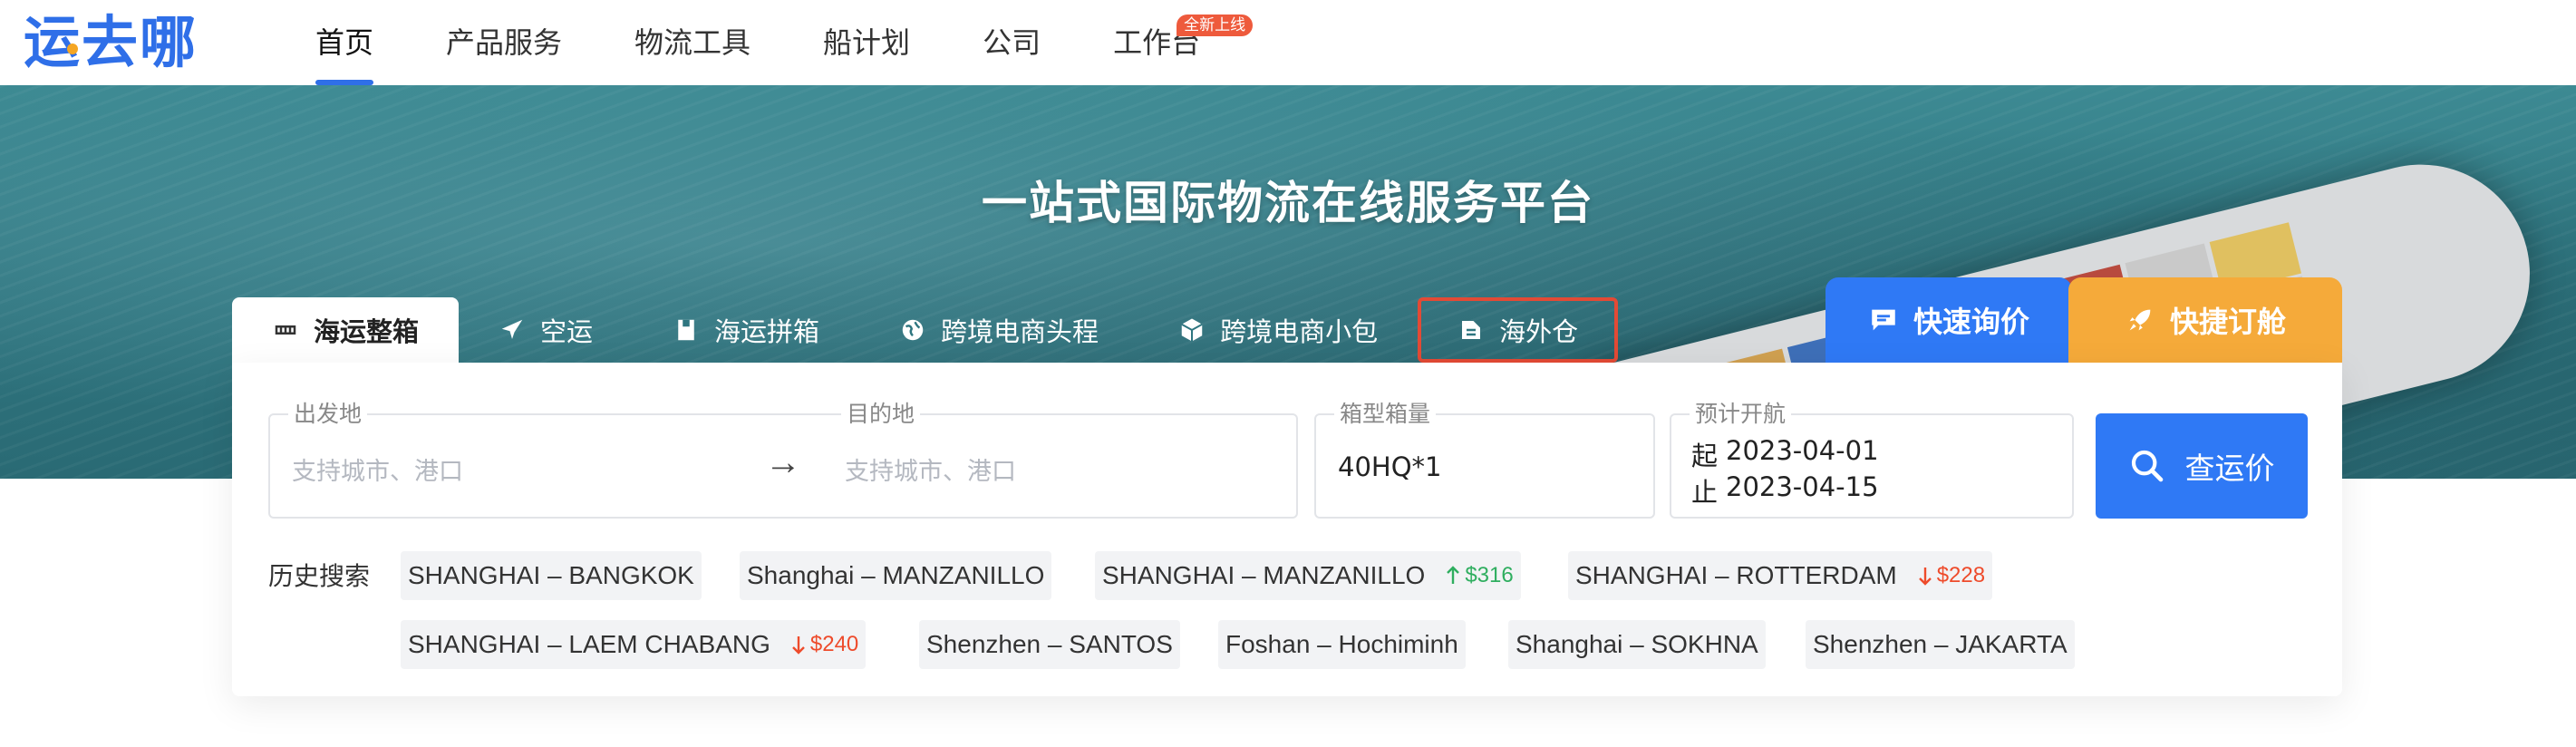 The image size is (2576, 747). Describe the element at coordinates (512, 329) in the screenshot. I see `airplane-icon` at that location.